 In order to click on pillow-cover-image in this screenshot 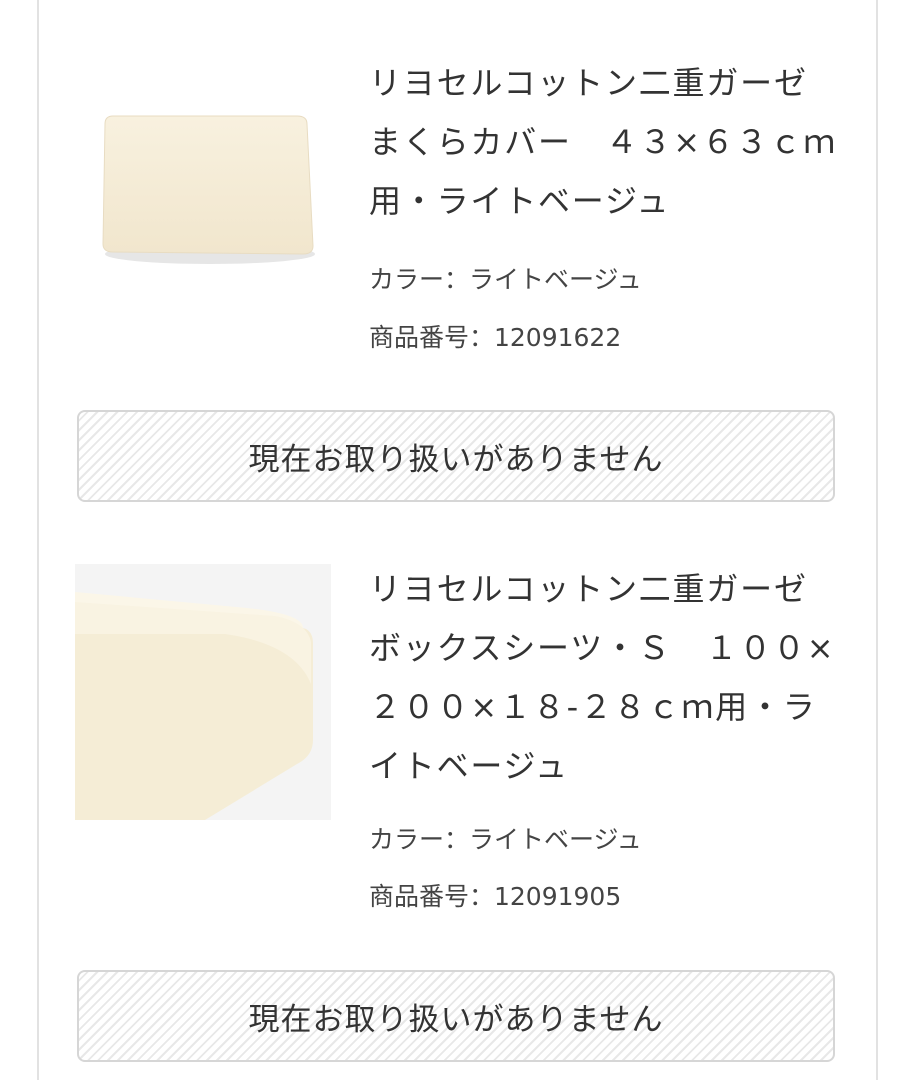, I will do `click(208, 189)`.